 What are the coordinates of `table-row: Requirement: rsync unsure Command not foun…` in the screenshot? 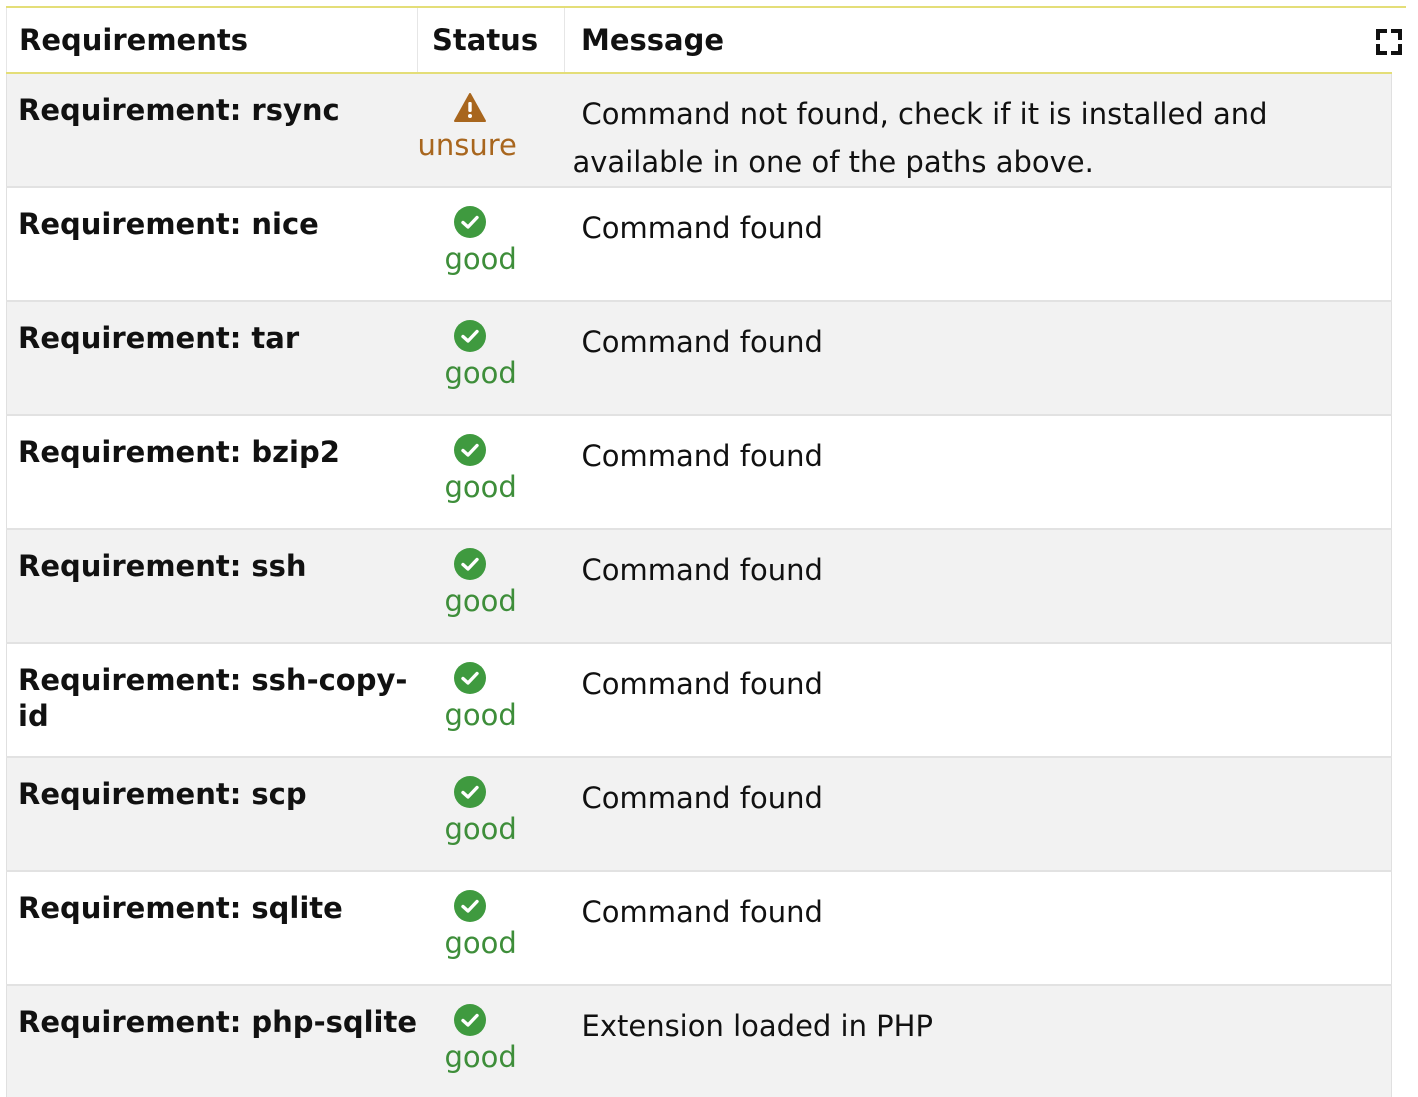 It's located at (699, 130).